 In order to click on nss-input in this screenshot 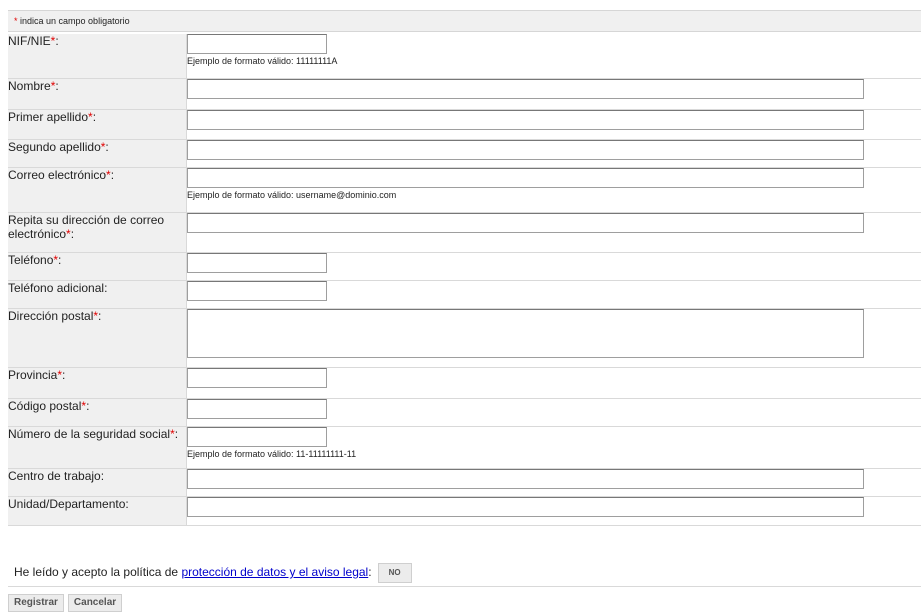, I will do `click(257, 436)`.